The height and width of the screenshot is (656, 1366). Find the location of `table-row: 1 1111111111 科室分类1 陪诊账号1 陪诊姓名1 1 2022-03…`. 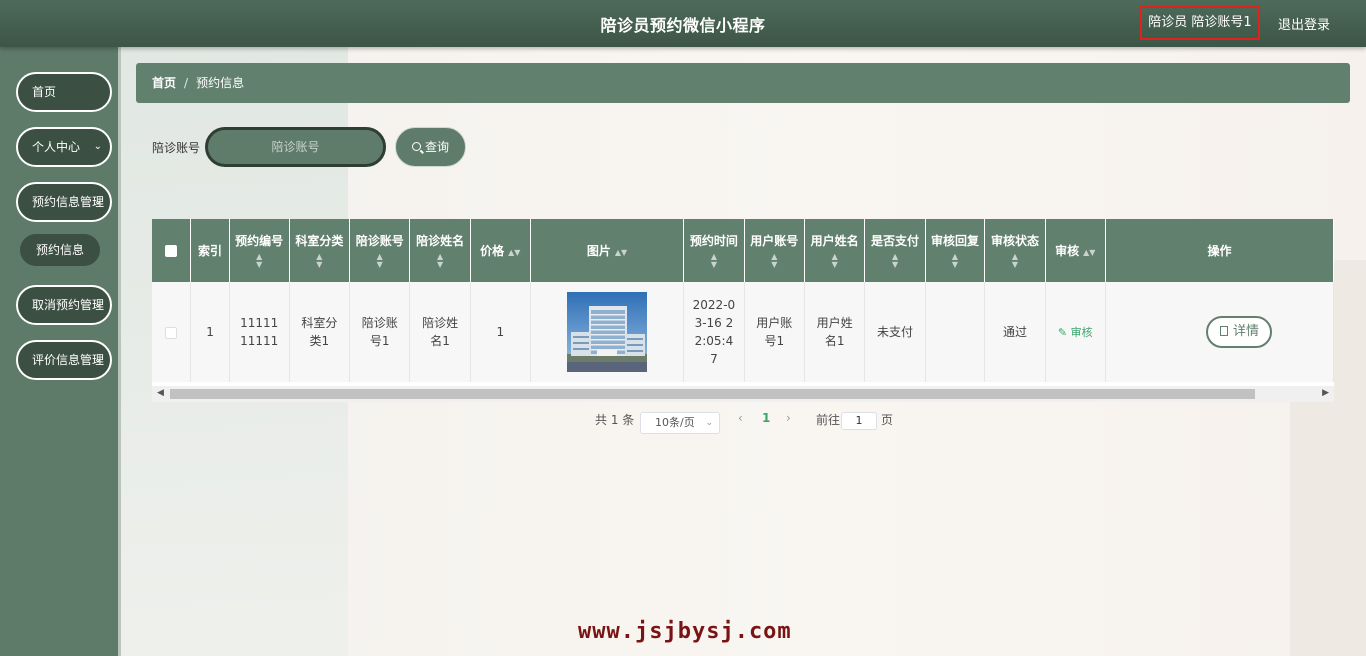

table-row: 1 1111111111 科室分类1 陪诊账号1 陪诊姓名1 1 2022-03… is located at coordinates (743, 332).